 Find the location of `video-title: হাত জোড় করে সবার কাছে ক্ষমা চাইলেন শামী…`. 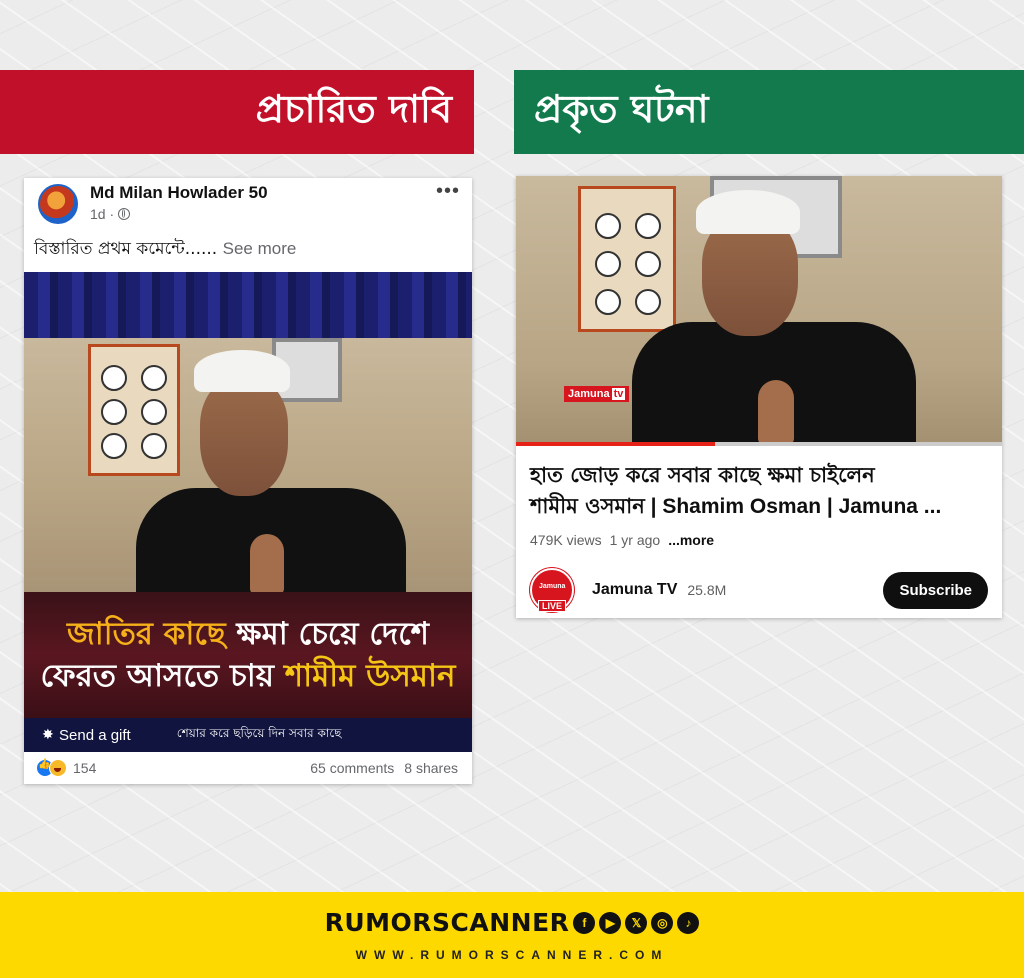

video-title: হাত জোড় করে সবার কাছে ক্ষমা চাইলেন শামী… is located at coordinates (760, 491).